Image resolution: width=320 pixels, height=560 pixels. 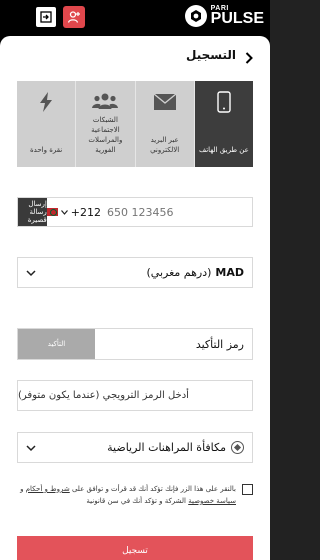 I want to click on brand-logo: PARI PULSE, so click(x=224, y=16).